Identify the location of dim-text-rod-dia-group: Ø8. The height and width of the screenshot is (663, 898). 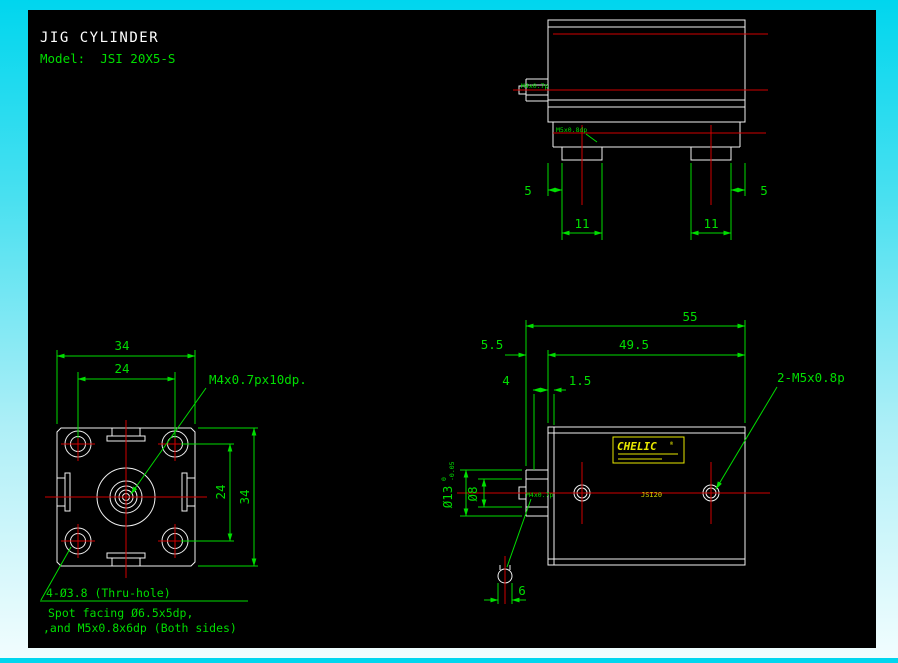
(472, 493).